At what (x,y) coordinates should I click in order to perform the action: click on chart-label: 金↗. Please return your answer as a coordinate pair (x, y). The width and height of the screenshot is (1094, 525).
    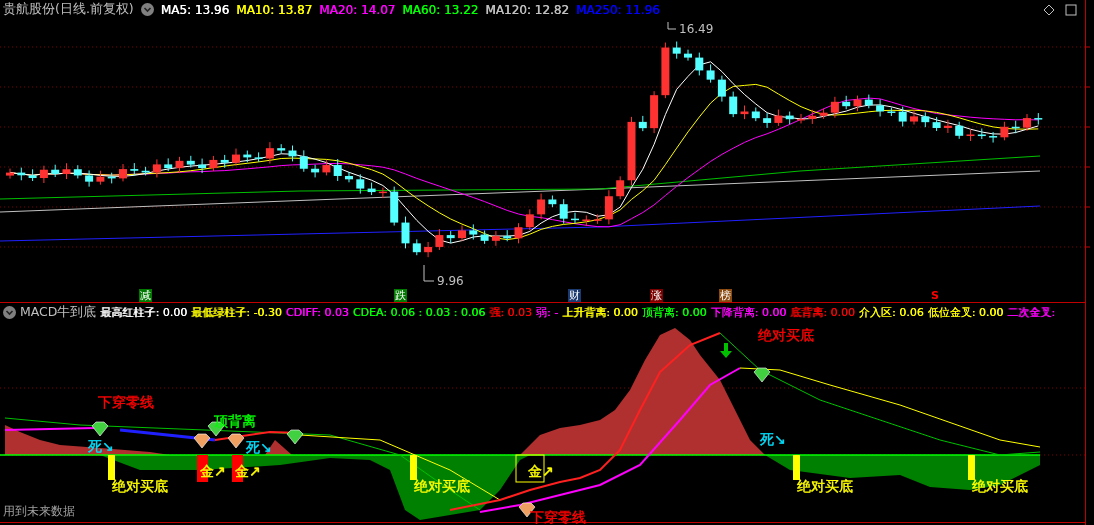
    Looking at the image, I should click on (541, 471).